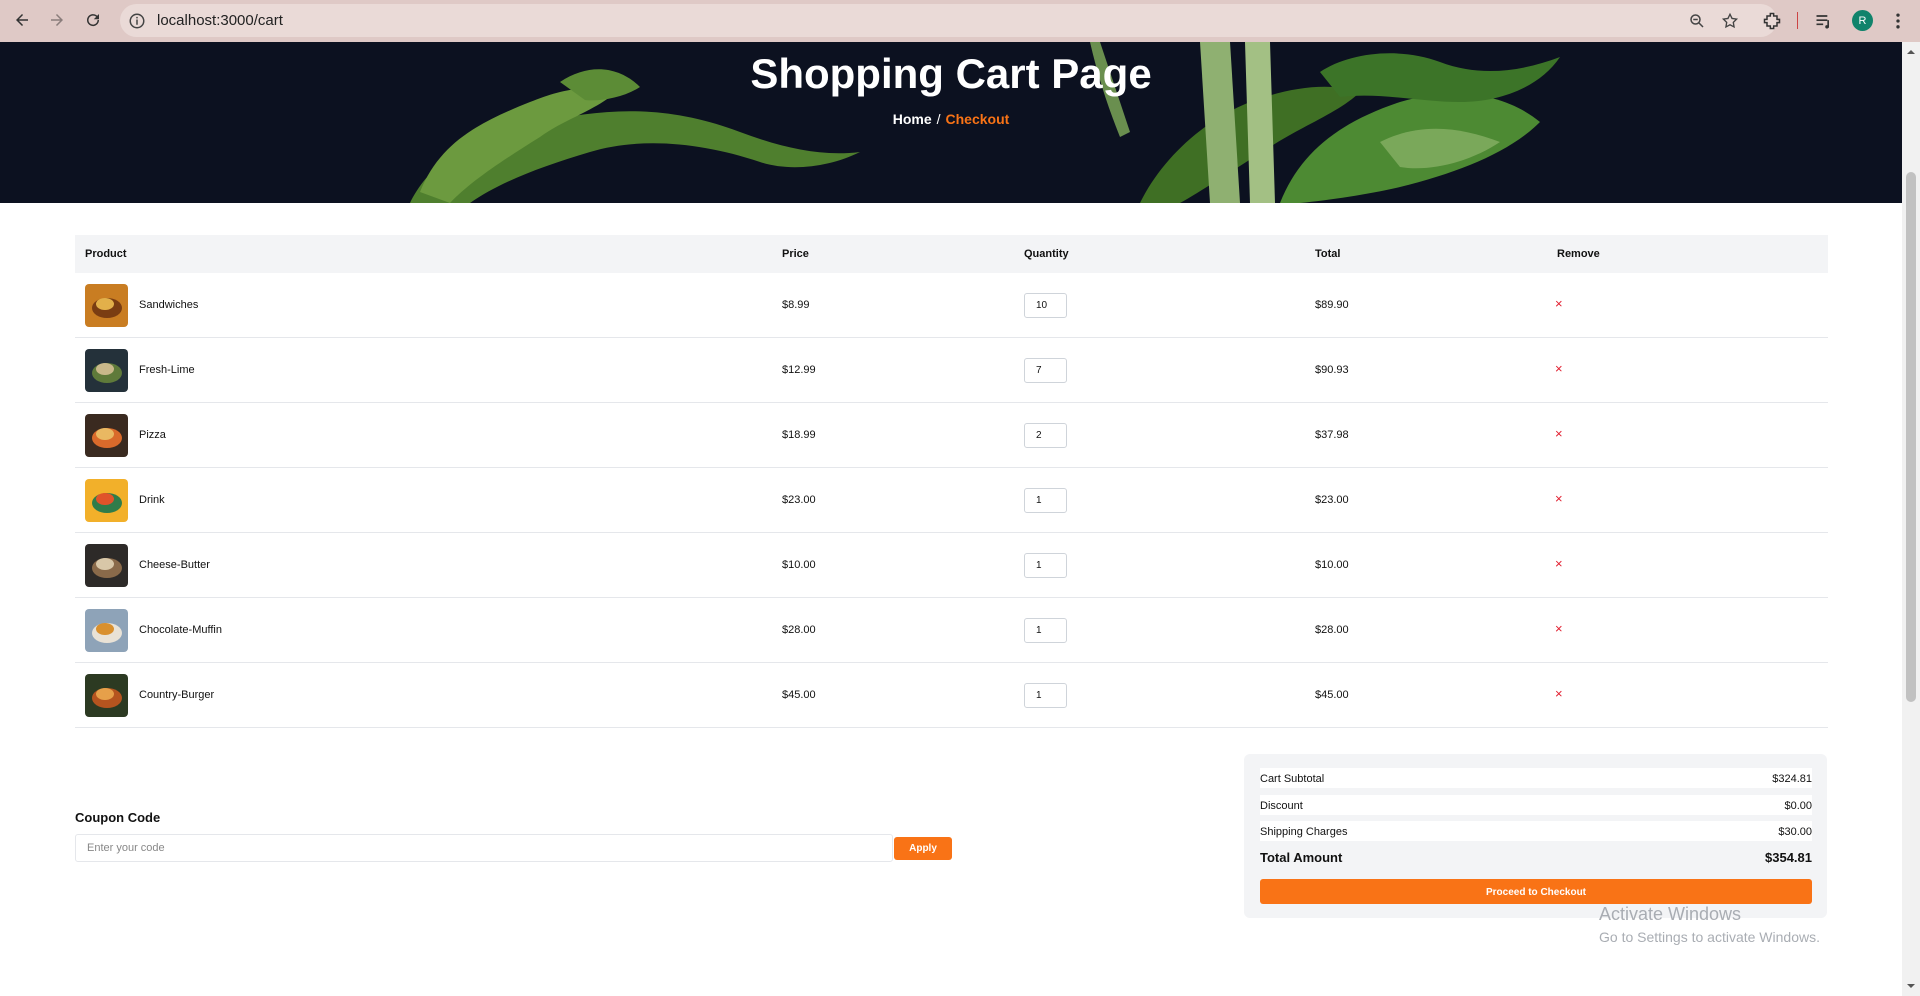  Describe the element at coordinates (177, 695) in the screenshot. I see `product-name: Country-Burger` at that location.